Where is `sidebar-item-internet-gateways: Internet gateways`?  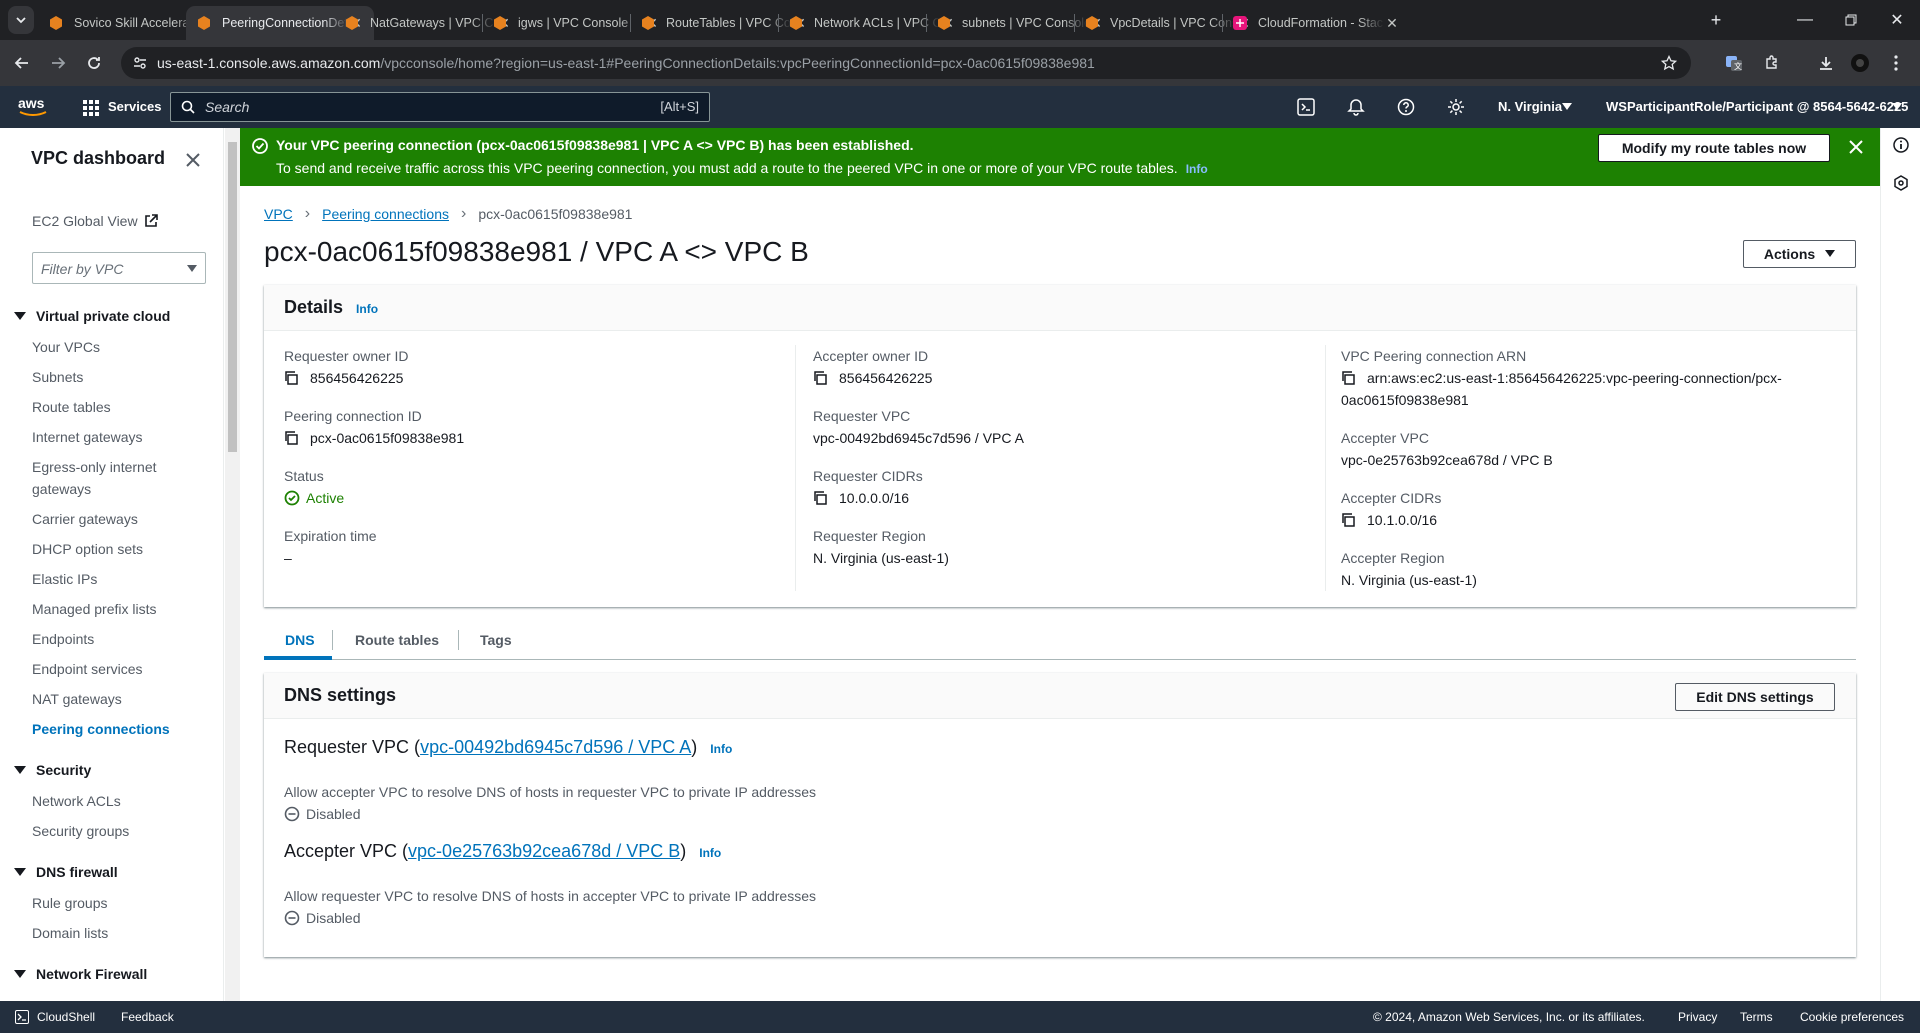 sidebar-item-internet-gateways: Internet gateways is located at coordinates (87, 437).